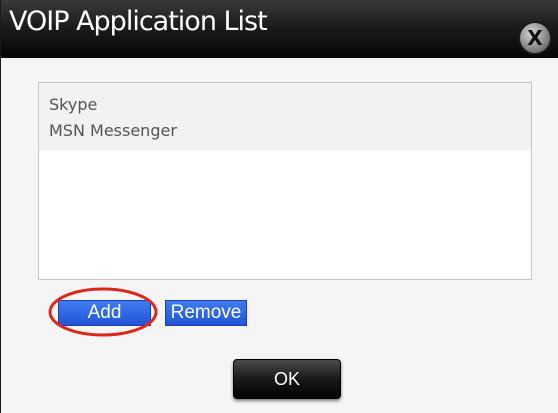  Describe the element at coordinates (104, 313) in the screenshot. I see `add-button: Add` at that location.